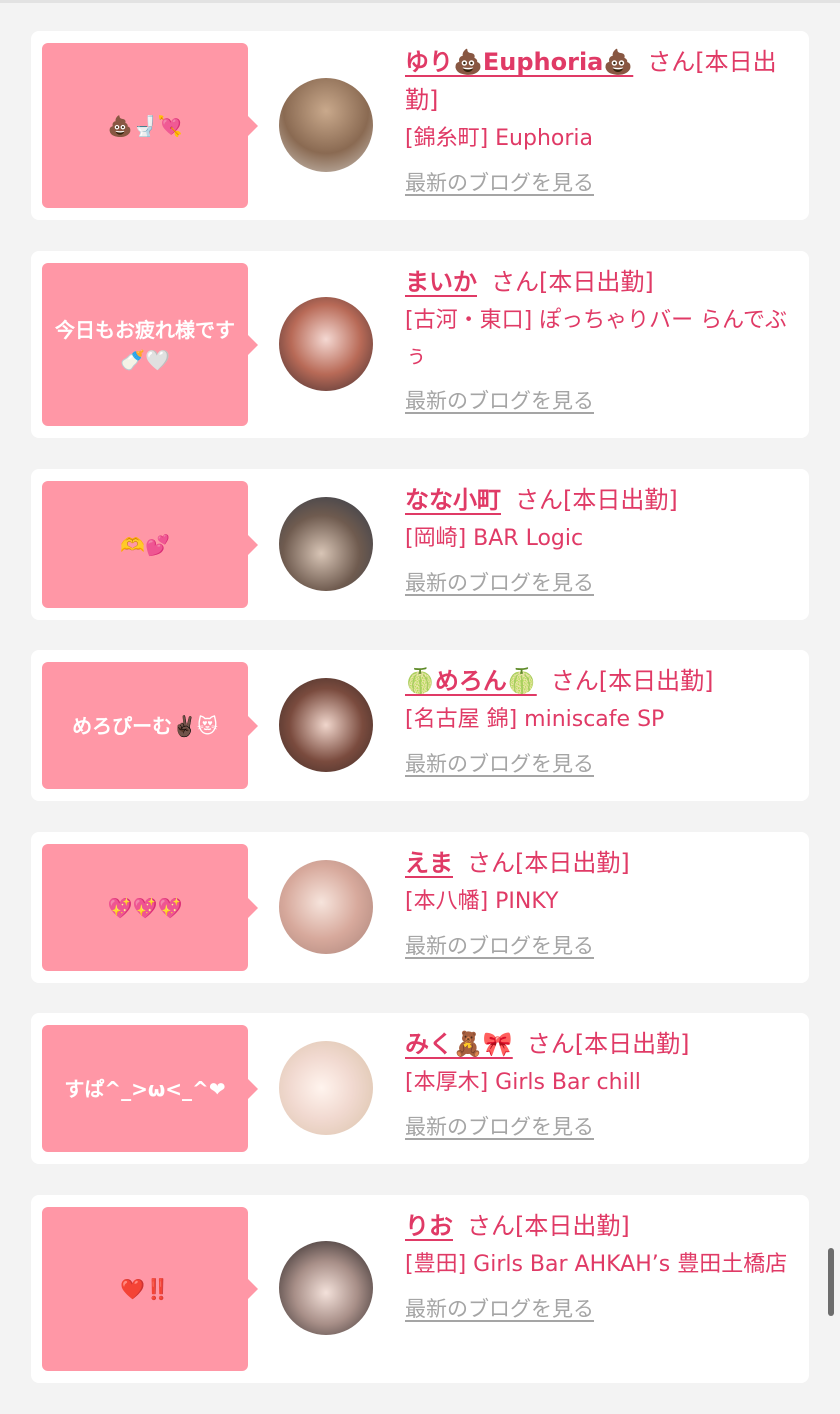 The width and height of the screenshot is (840, 1414). What do you see at coordinates (471, 681) in the screenshot?
I see `cast-name-link: 🍈めろん🍈` at bounding box center [471, 681].